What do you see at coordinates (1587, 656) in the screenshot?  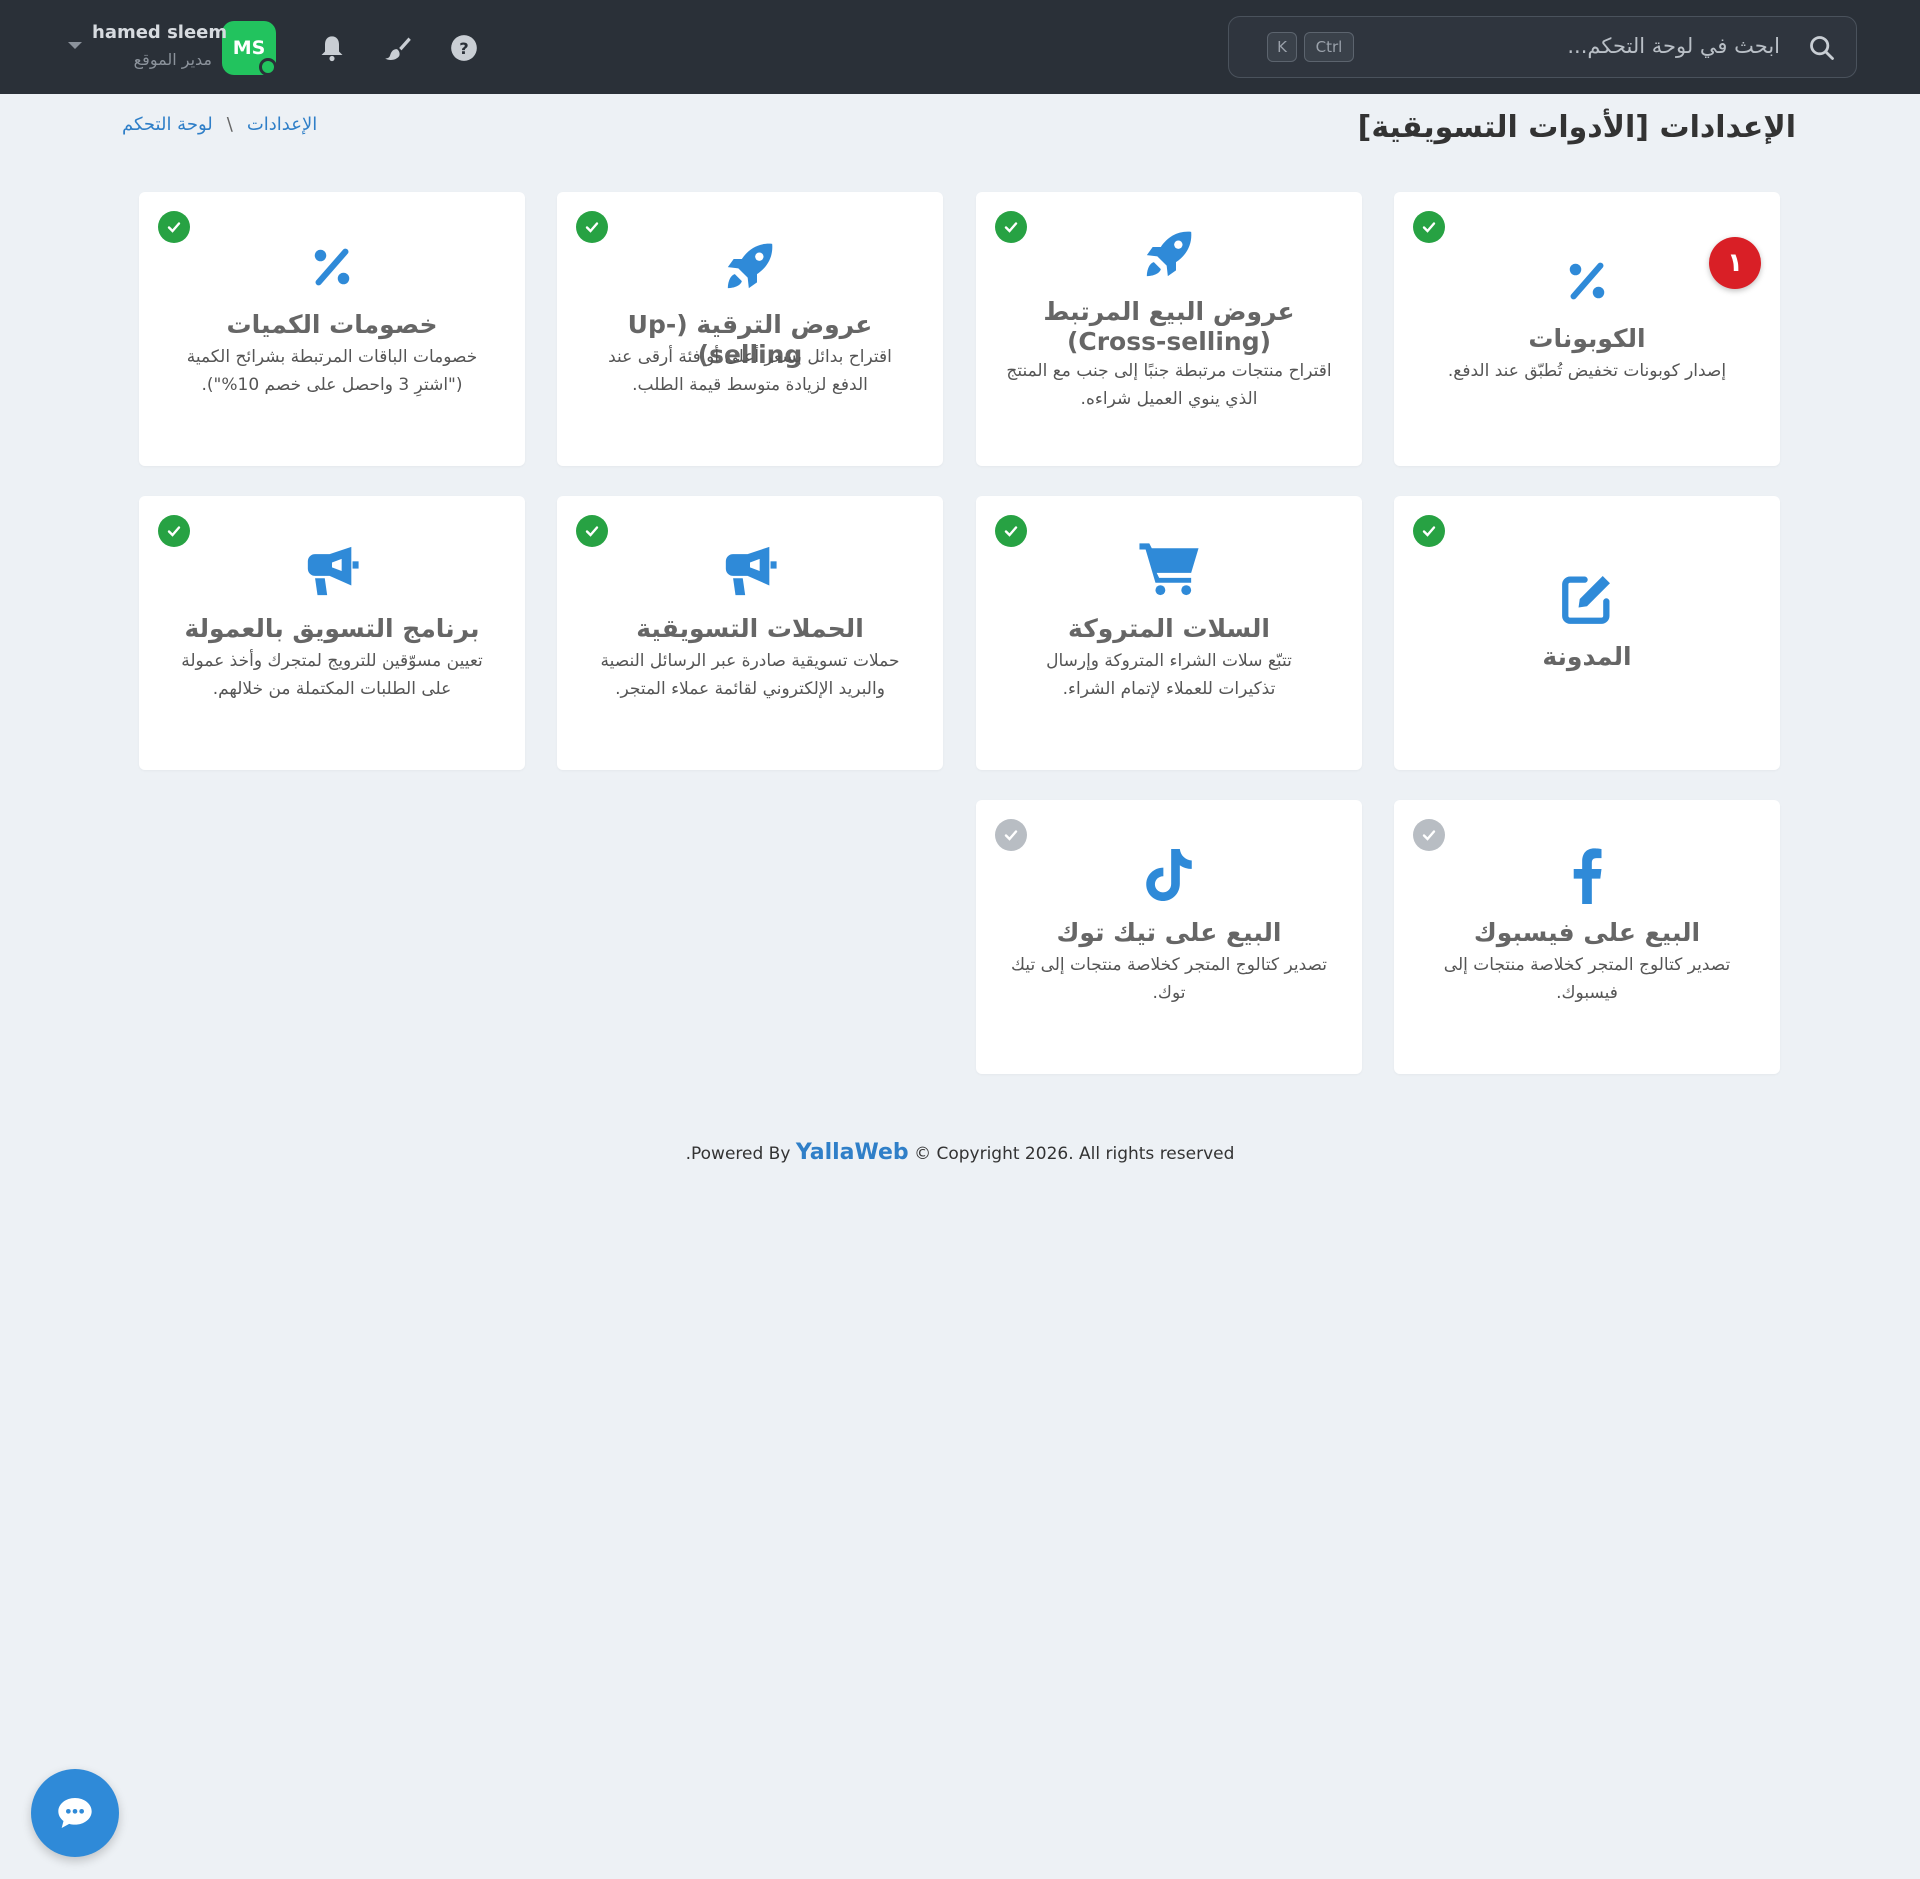 I see `card-title: المدونة` at bounding box center [1587, 656].